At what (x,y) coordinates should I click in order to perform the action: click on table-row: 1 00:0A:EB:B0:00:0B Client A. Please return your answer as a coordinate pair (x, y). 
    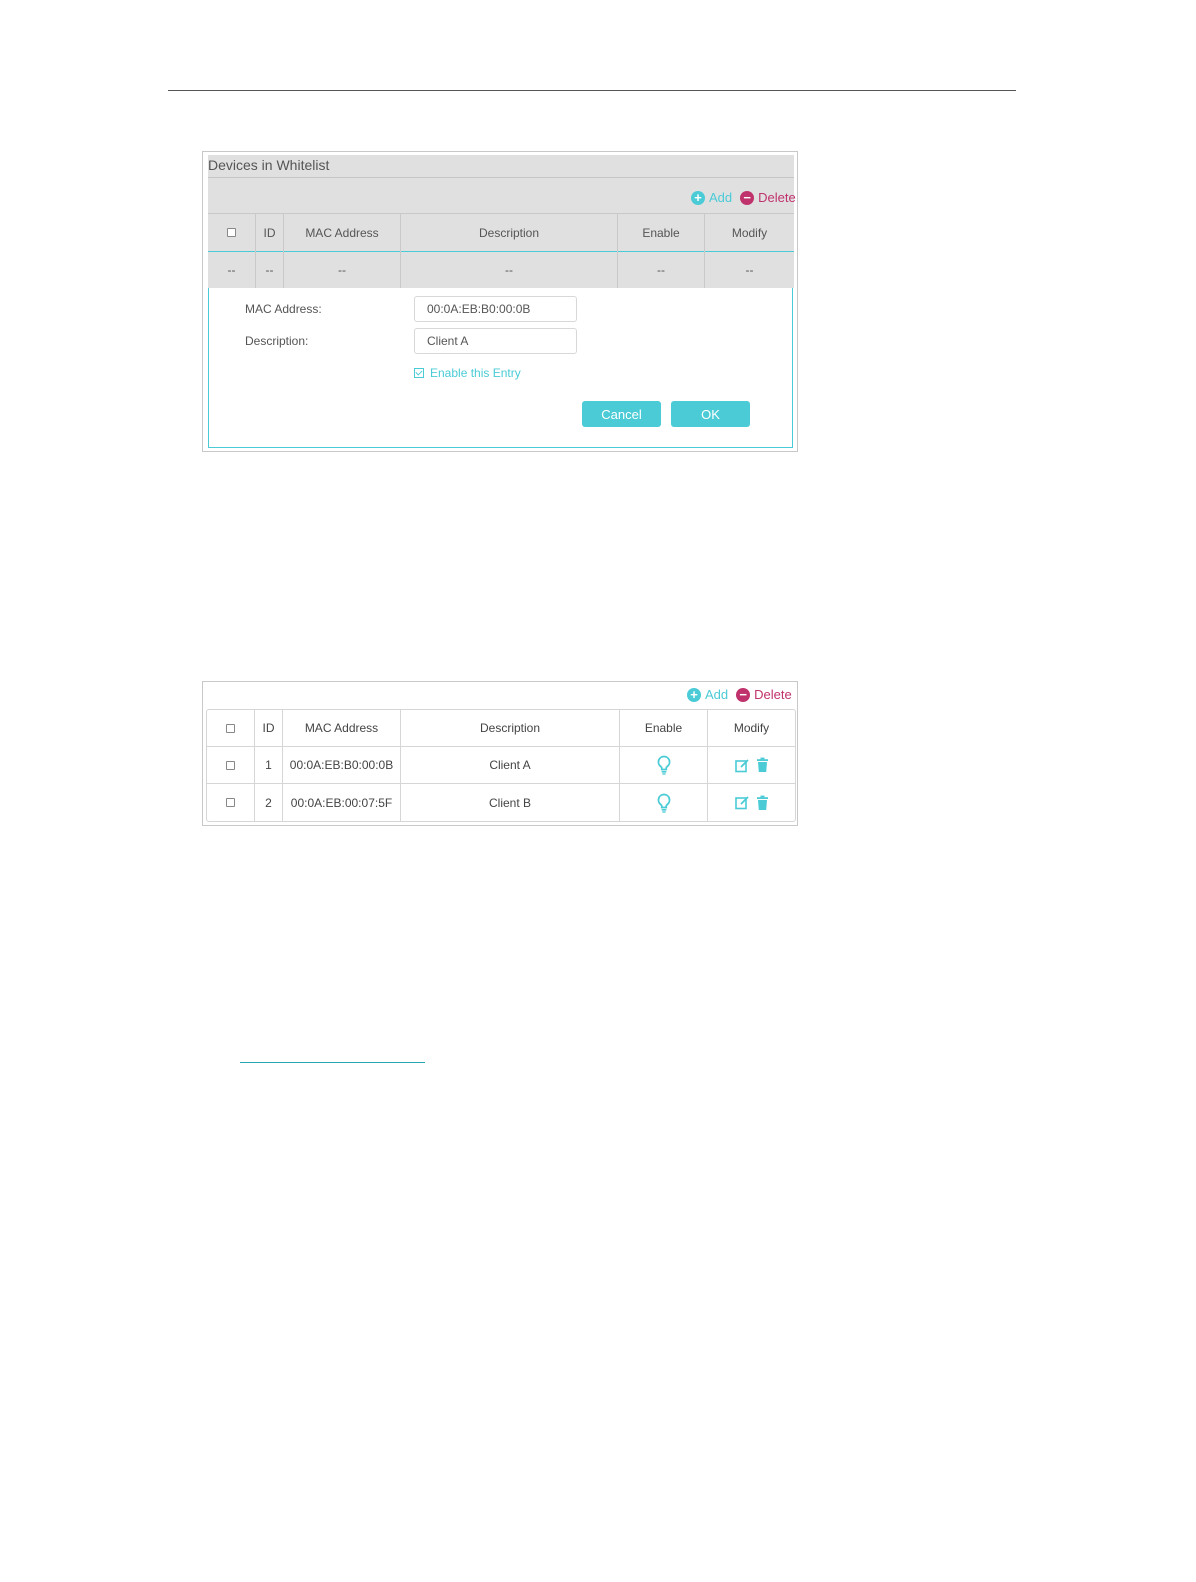
    Looking at the image, I should click on (501, 765).